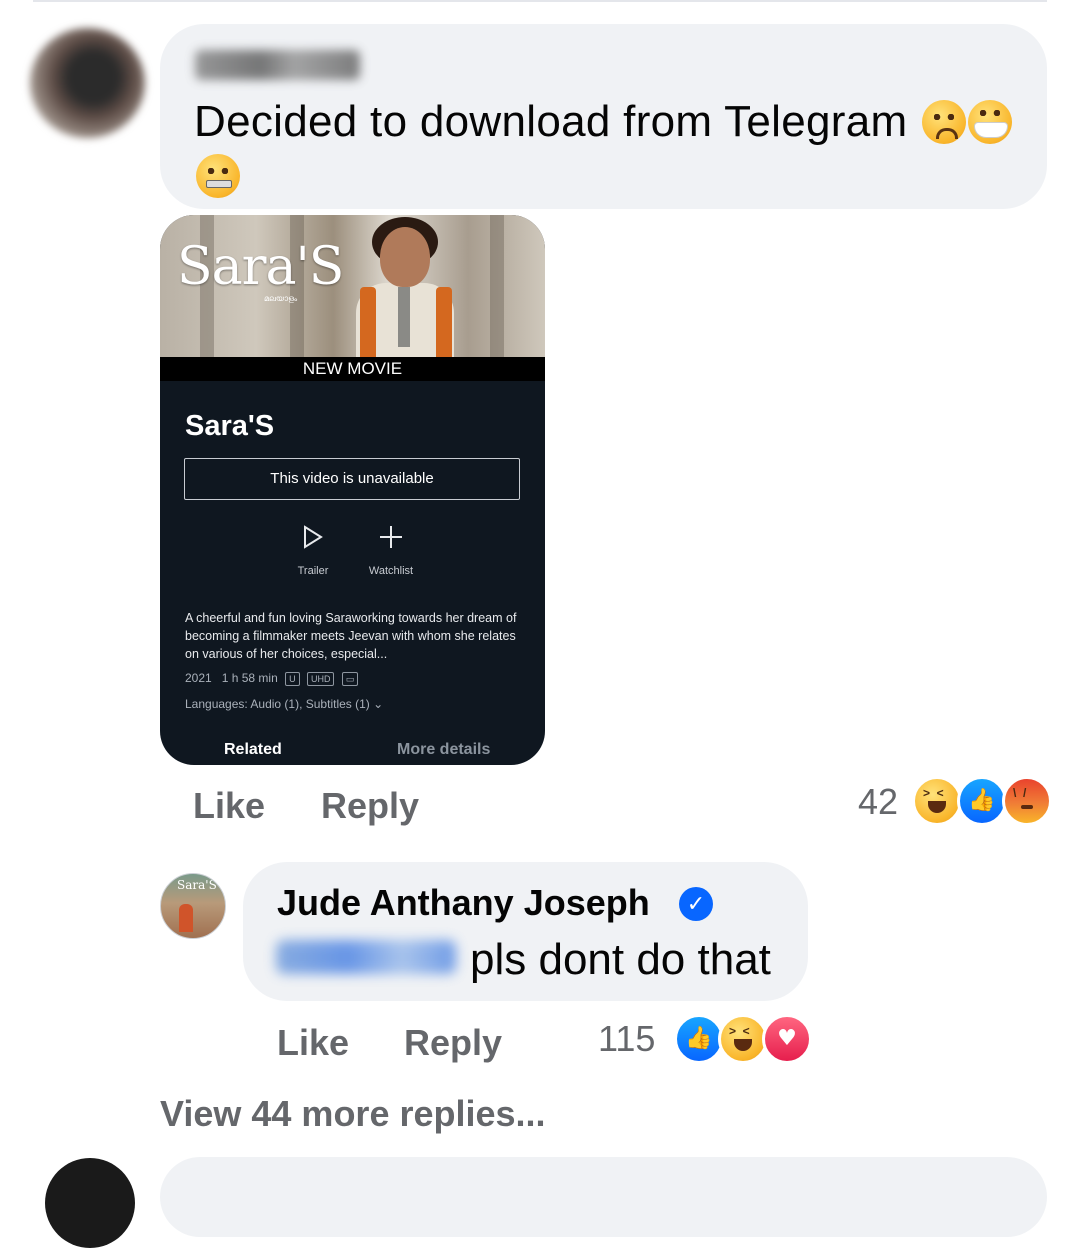 Image resolution: width=1080 pixels, height=1248 pixels. I want to click on movie-year: 2021, so click(198, 678).